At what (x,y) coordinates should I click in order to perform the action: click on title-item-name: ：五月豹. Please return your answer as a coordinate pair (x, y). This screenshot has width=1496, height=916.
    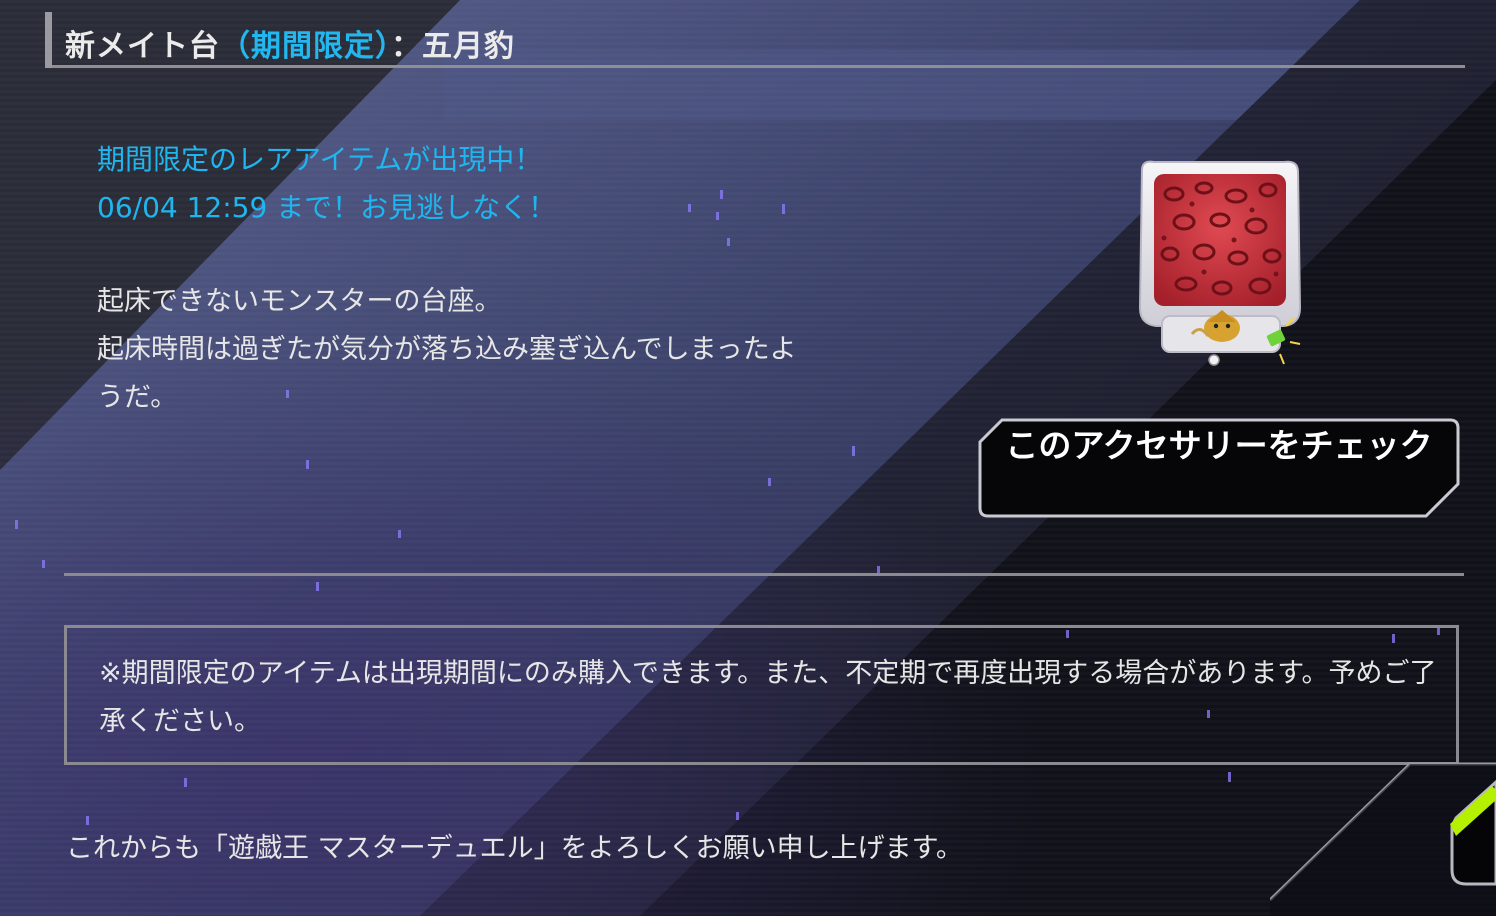
    Looking at the image, I should click on (453, 46).